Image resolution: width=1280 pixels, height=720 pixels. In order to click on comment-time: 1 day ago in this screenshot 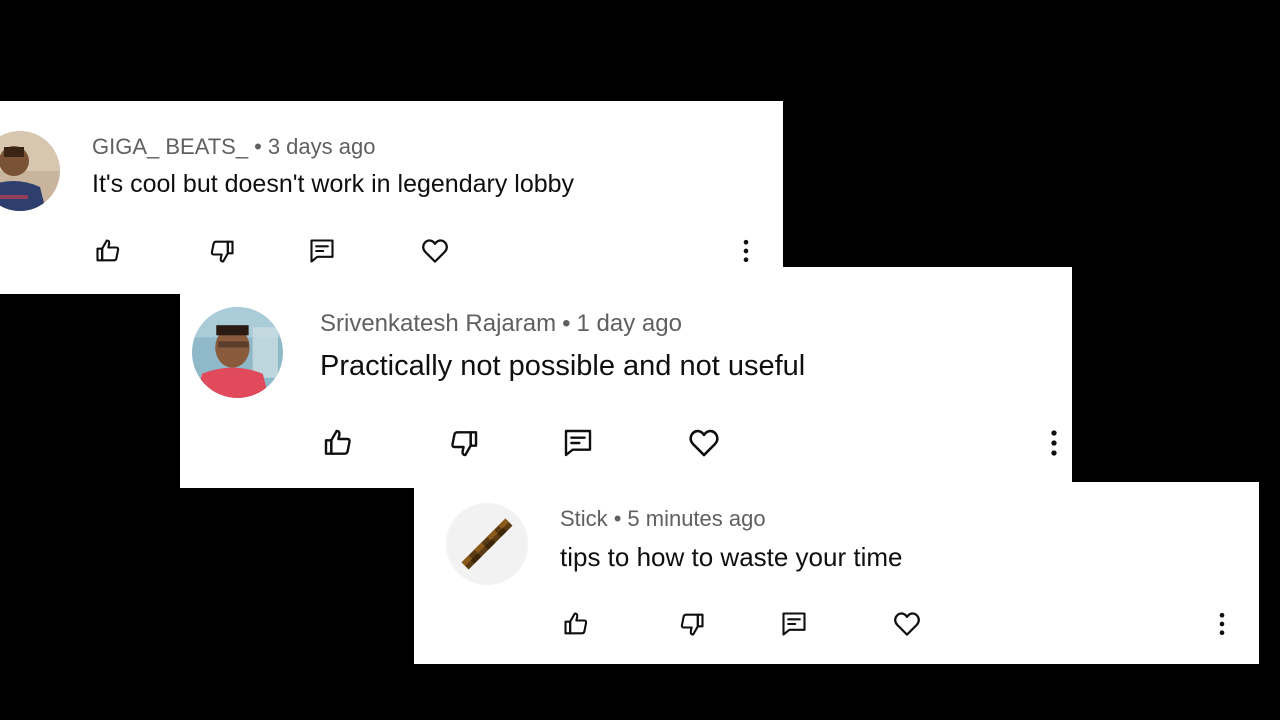, I will do `click(629, 323)`.